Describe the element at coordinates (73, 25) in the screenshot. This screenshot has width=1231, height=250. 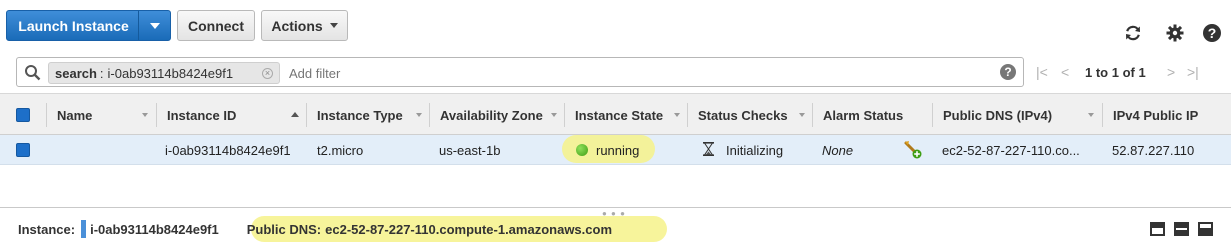
I see `launch-instance-label: Launch Instance` at that location.